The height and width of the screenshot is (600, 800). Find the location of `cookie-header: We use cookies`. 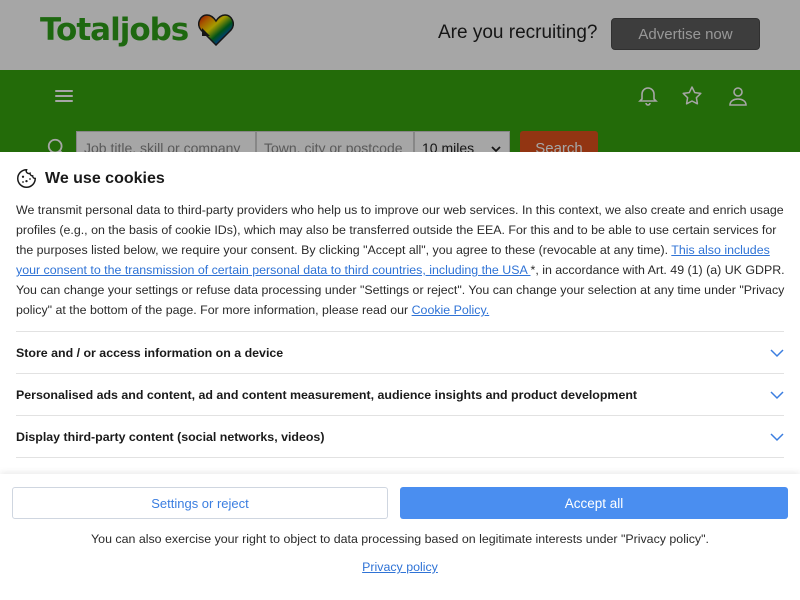

cookie-header: We use cookies is located at coordinates (90, 178).